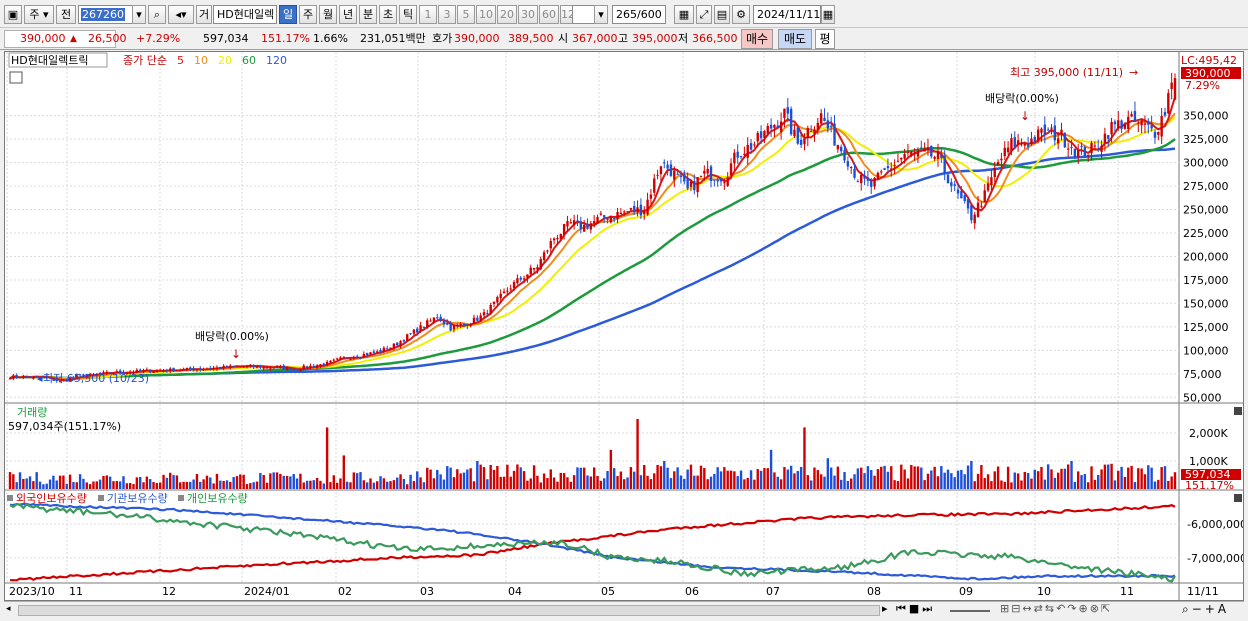 This screenshot has height=621, width=1248. What do you see at coordinates (741, 14) in the screenshot?
I see `gear-icon: ⚙` at bounding box center [741, 14].